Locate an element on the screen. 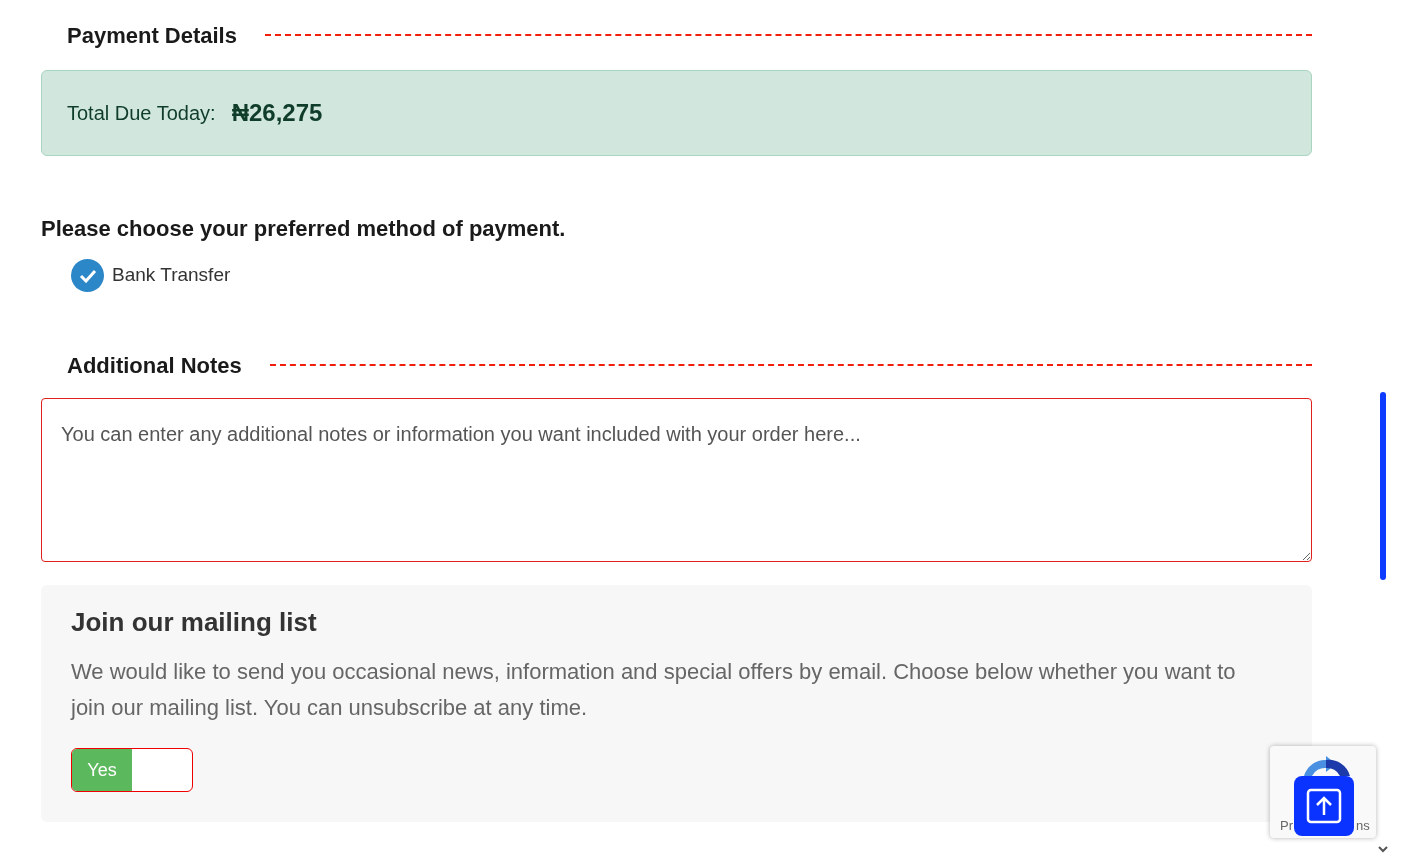  mailing-list-title: Join our mailing list is located at coordinates (194, 622).